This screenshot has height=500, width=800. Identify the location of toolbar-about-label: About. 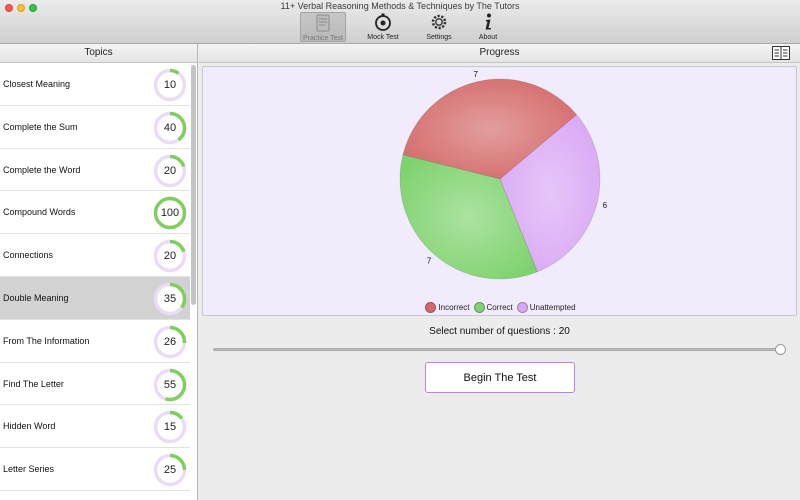
(488, 37).